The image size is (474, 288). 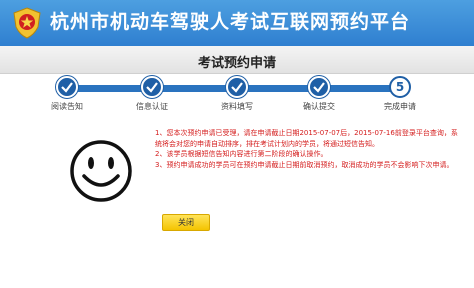 What do you see at coordinates (27, 23) in the screenshot?
I see `police-emblem-icon` at bounding box center [27, 23].